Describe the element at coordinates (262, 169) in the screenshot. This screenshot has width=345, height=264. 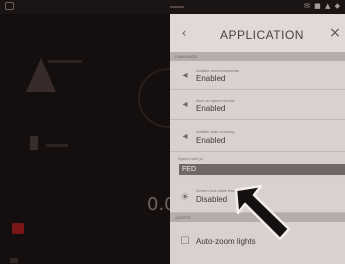
I see `speed-unit-field: FED` at that location.